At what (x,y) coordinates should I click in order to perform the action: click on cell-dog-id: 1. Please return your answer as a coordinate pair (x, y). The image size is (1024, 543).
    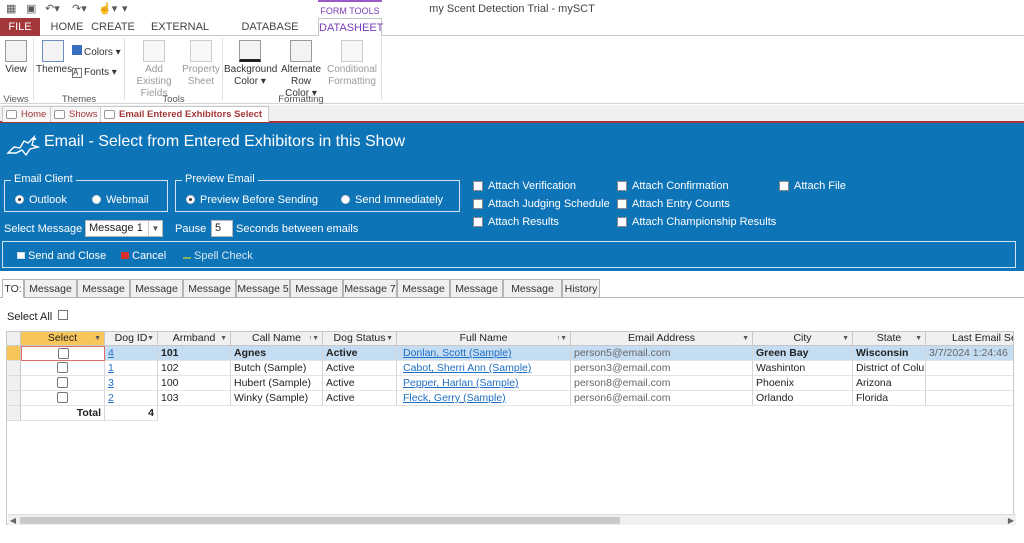
    Looking at the image, I should click on (131, 368).